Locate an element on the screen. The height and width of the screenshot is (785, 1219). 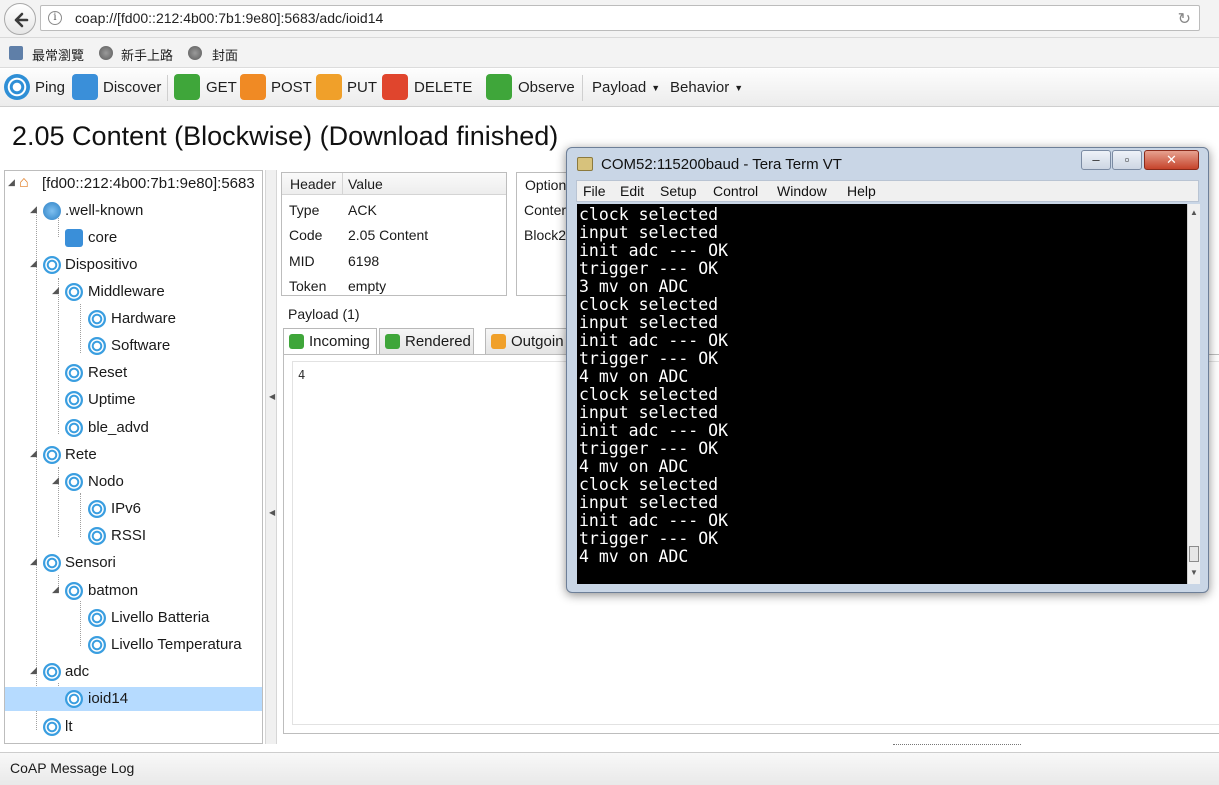
tab-label: Rendered is located at coordinates (438, 341).